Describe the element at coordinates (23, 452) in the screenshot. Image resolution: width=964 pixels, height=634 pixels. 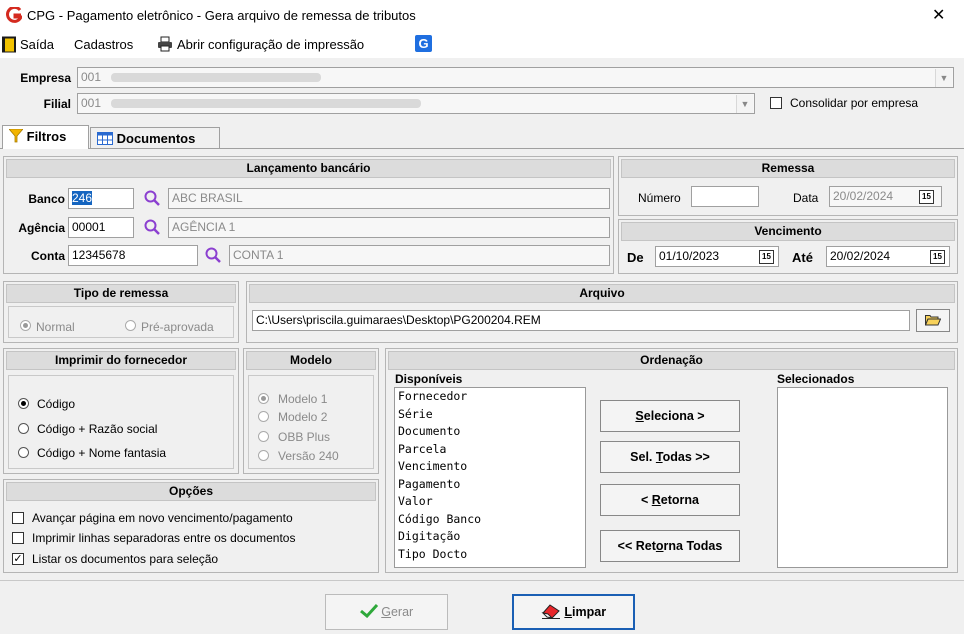
I see `radio-codigo-fantasia` at that location.